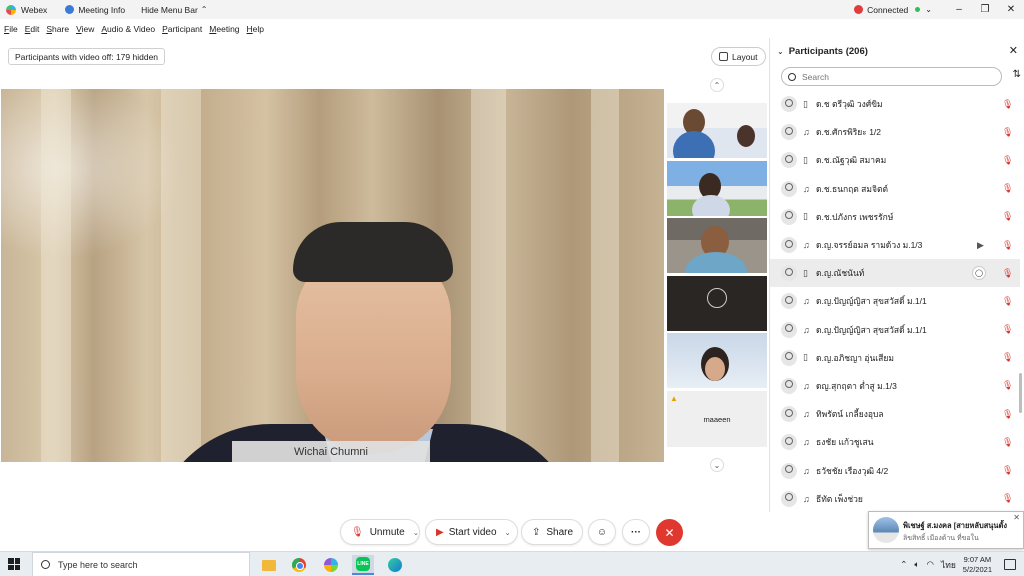 The width and height of the screenshot is (1024, 576). What do you see at coordinates (602, 532) in the screenshot?
I see `reactions-button: ☺` at bounding box center [602, 532].